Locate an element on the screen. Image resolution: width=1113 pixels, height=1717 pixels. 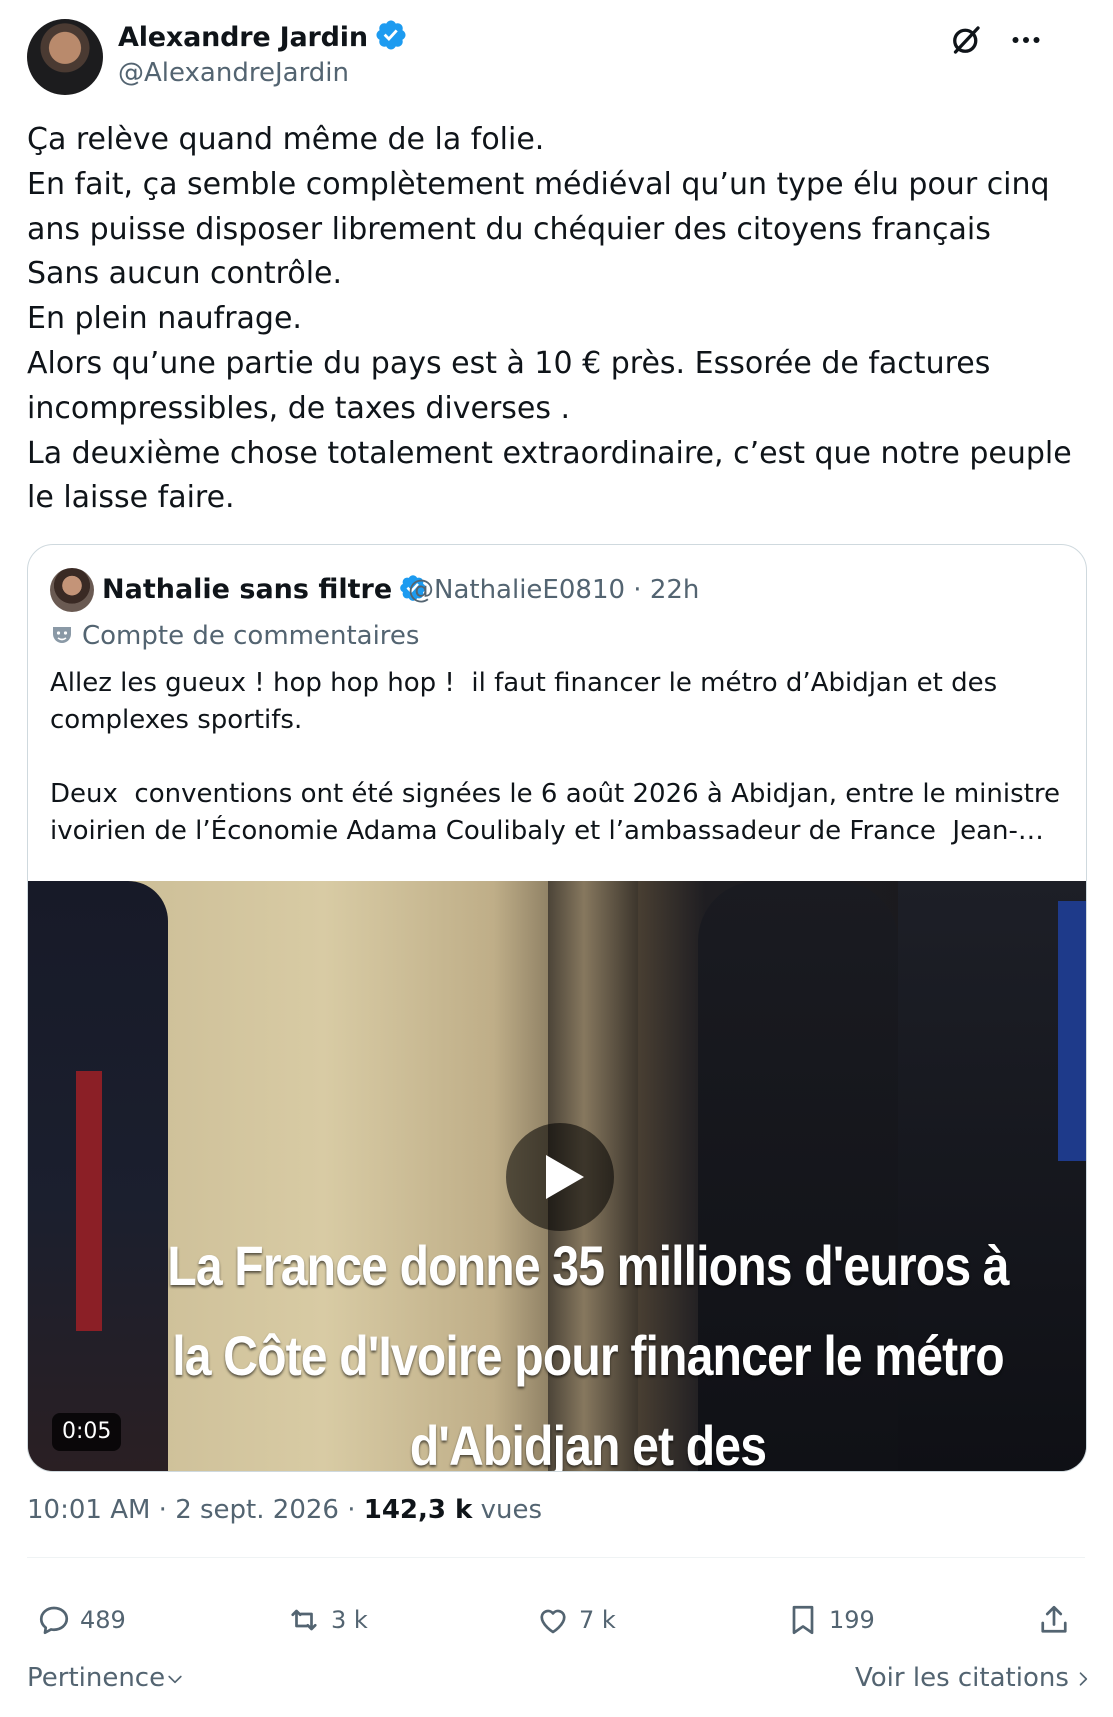
author-handle: @AlexandreJardin is located at coordinates (233, 73).